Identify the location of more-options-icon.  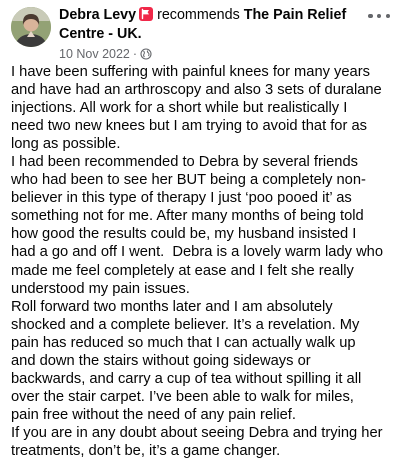
(379, 16).